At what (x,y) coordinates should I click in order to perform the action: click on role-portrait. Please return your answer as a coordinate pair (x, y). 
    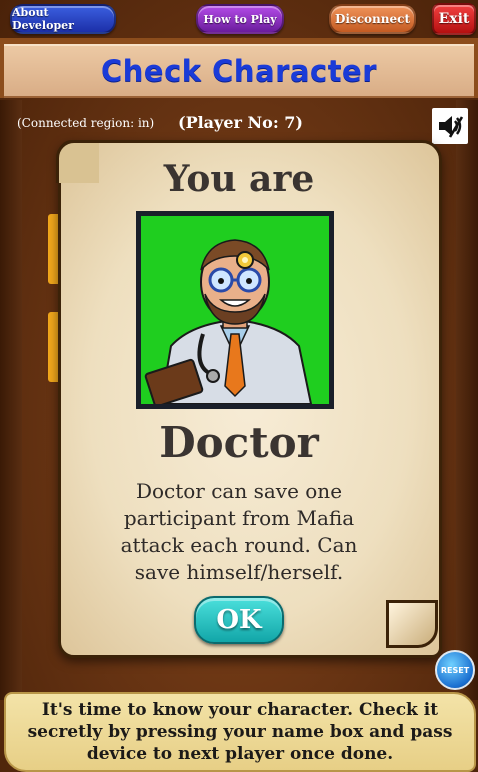
    Looking at the image, I should click on (235, 310).